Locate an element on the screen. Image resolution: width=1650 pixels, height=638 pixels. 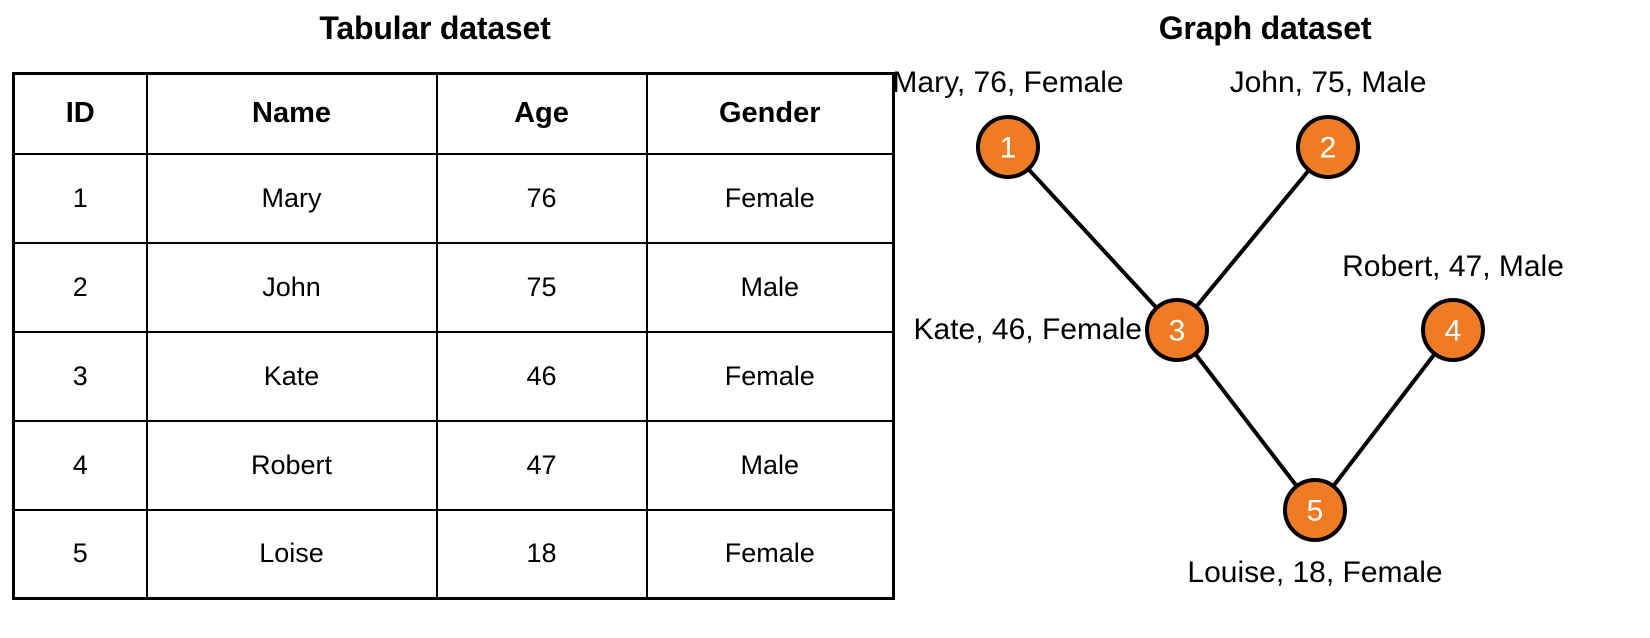
column-header-id: ID is located at coordinates (80, 113).